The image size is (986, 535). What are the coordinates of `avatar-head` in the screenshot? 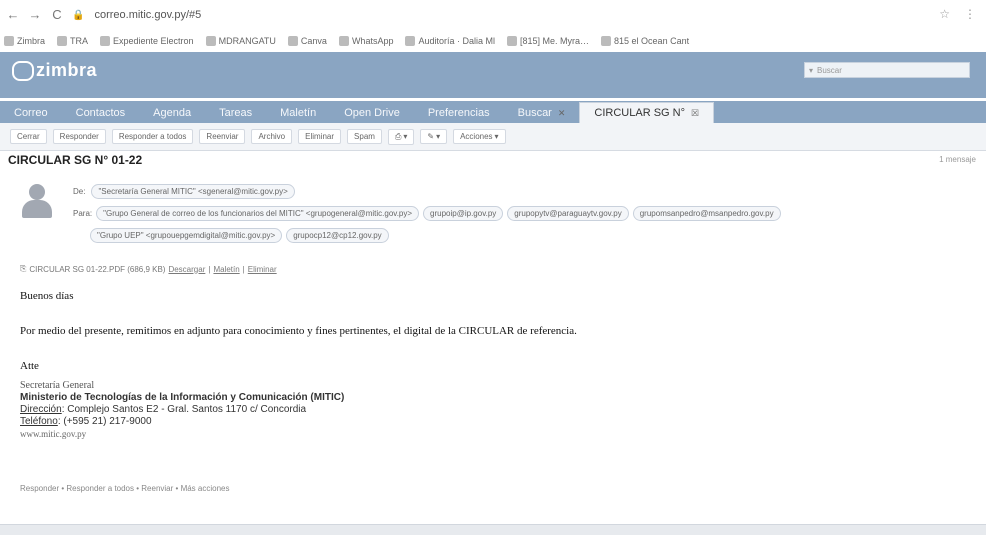 It's located at (37, 192).